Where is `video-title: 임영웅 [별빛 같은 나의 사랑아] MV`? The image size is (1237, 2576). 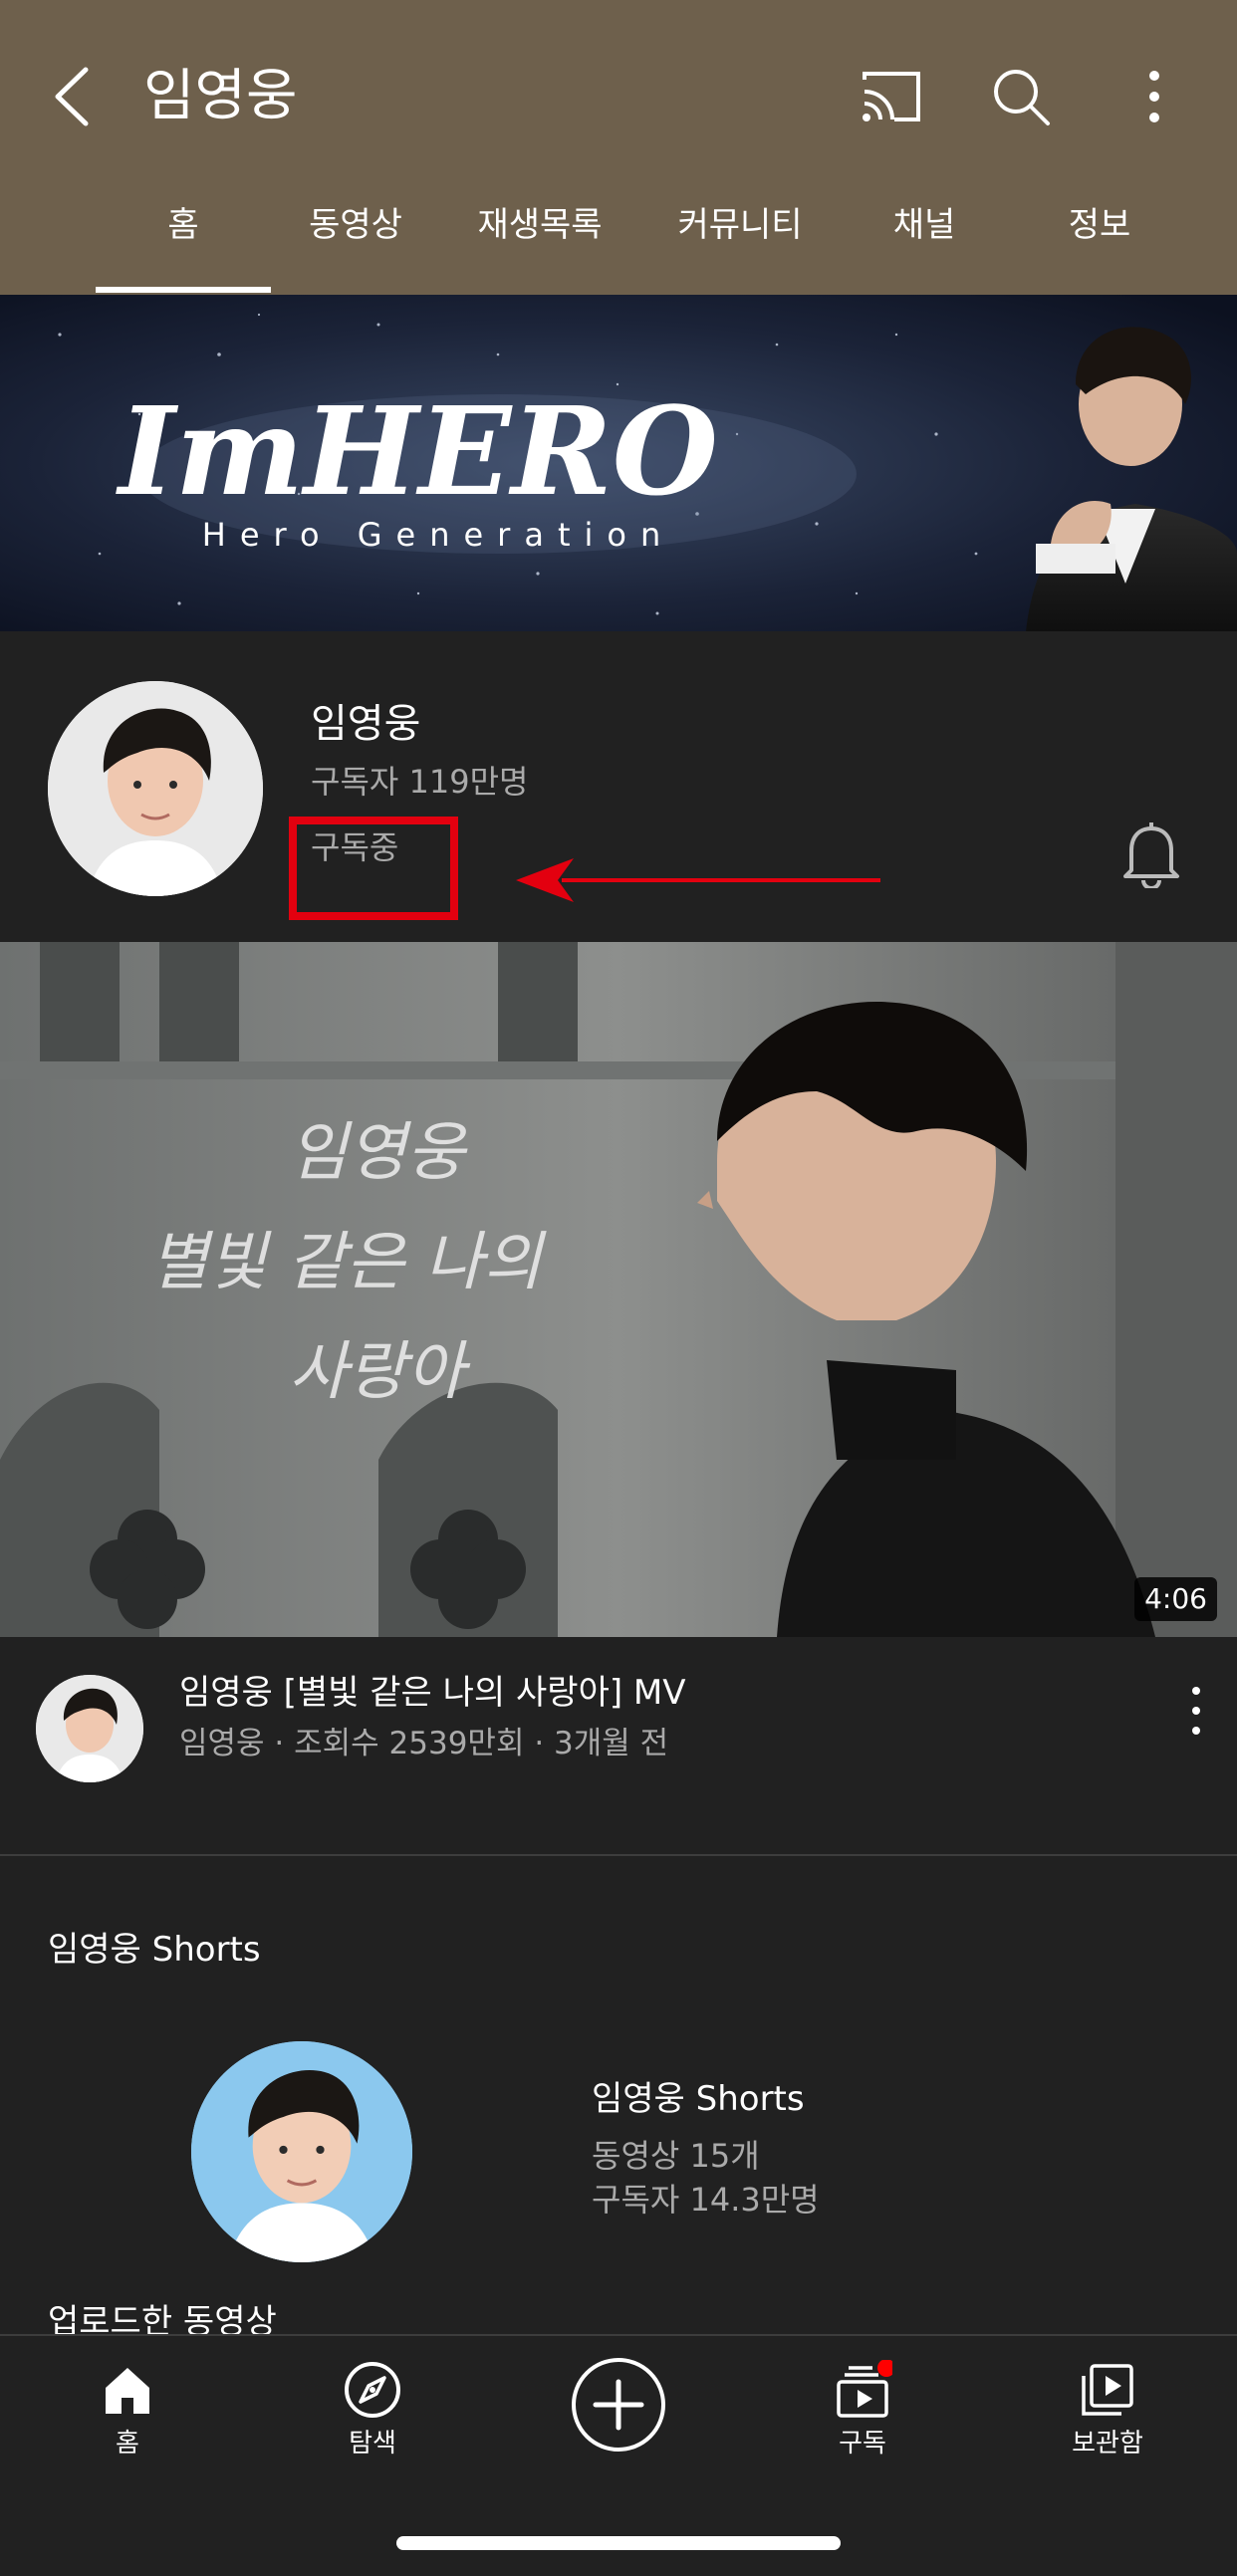
video-title: 임영웅 [별빛 같은 나의 사랑아] MV is located at coordinates (432, 1693).